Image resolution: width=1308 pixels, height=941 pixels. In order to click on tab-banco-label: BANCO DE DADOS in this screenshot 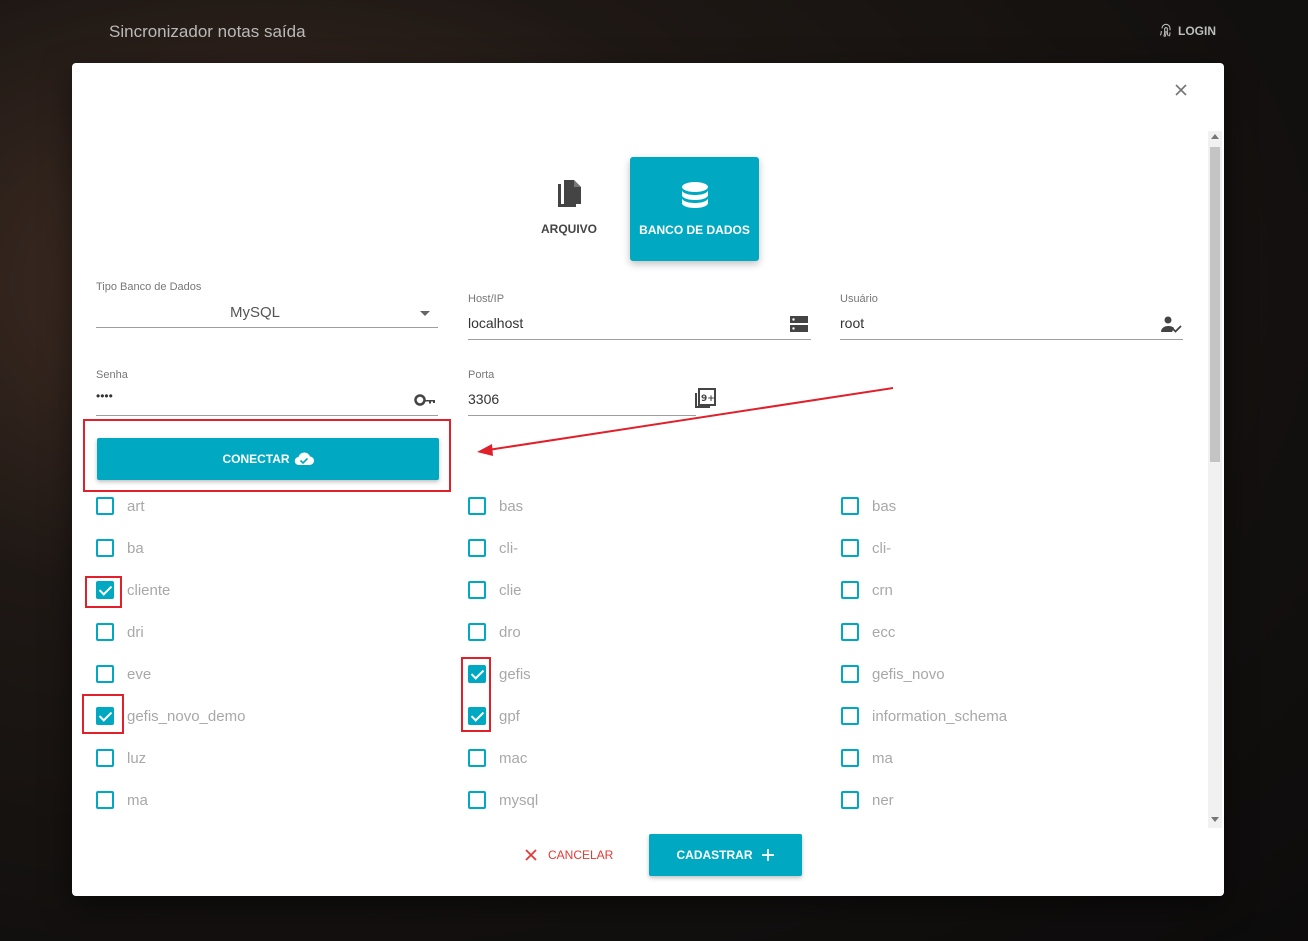, I will do `click(694, 230)`.